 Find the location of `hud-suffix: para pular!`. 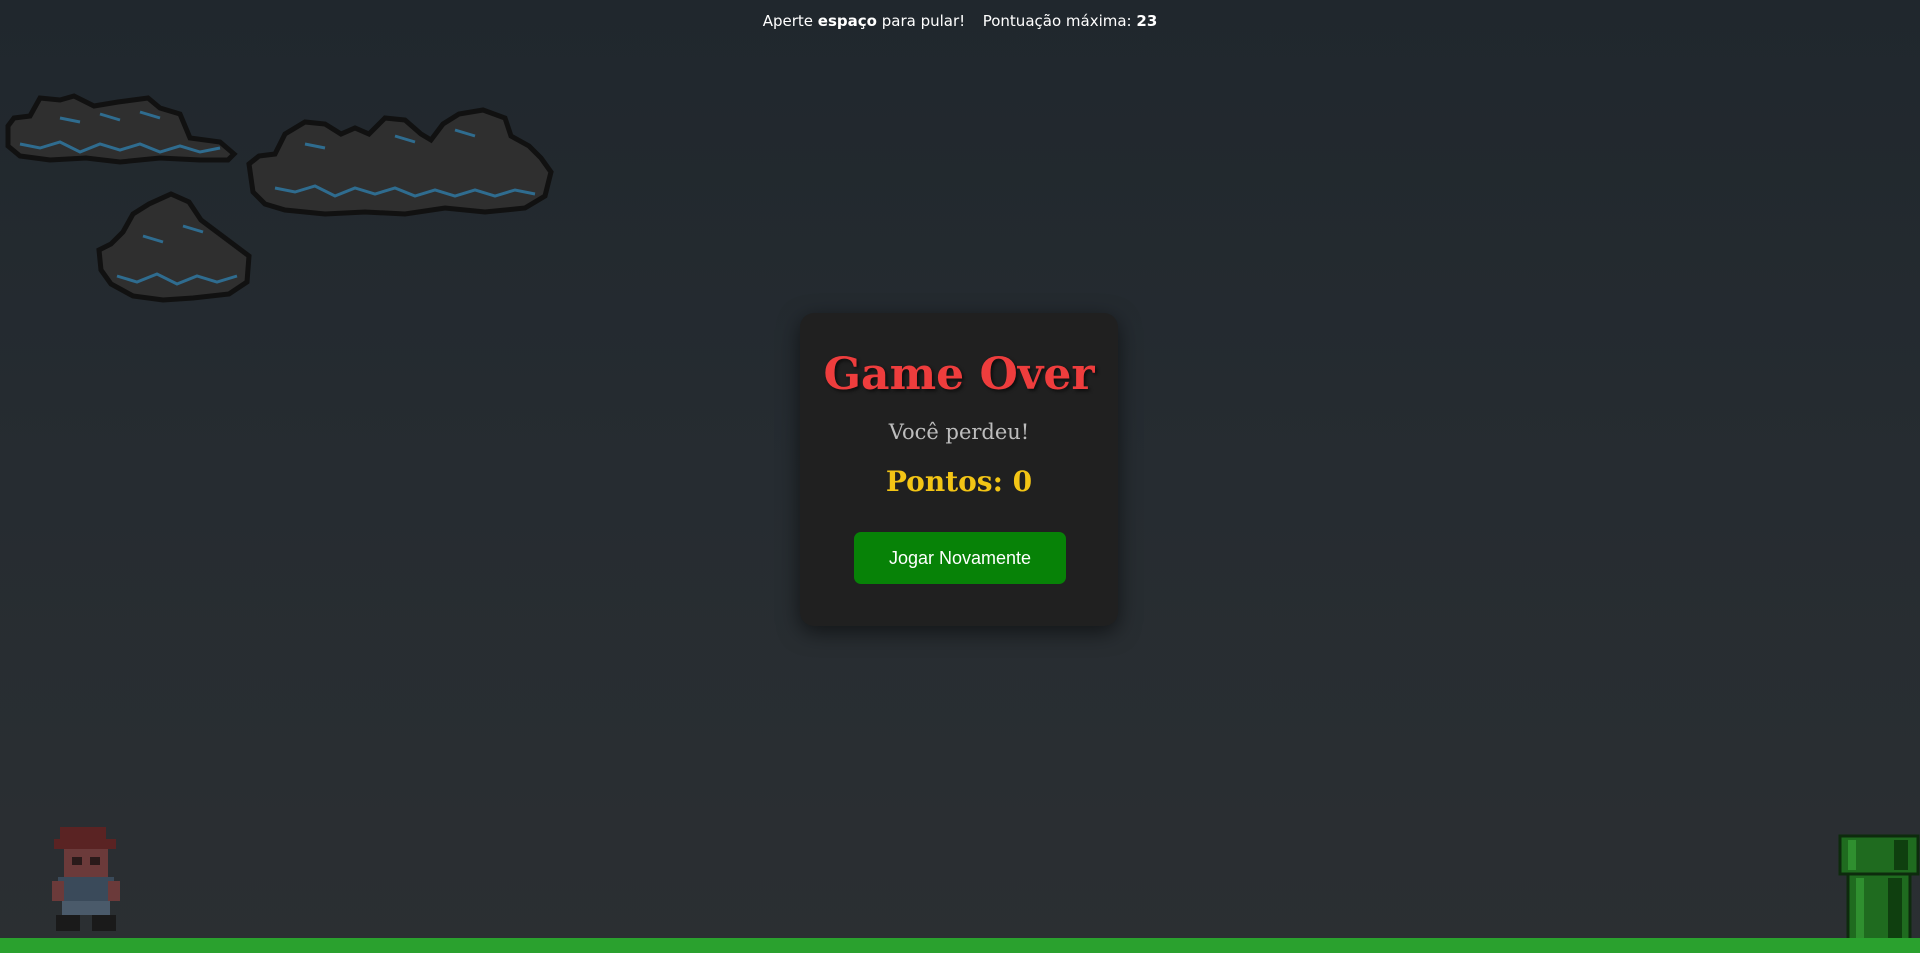

hud-suffix: para pular! is located at coordinates (923, 21).